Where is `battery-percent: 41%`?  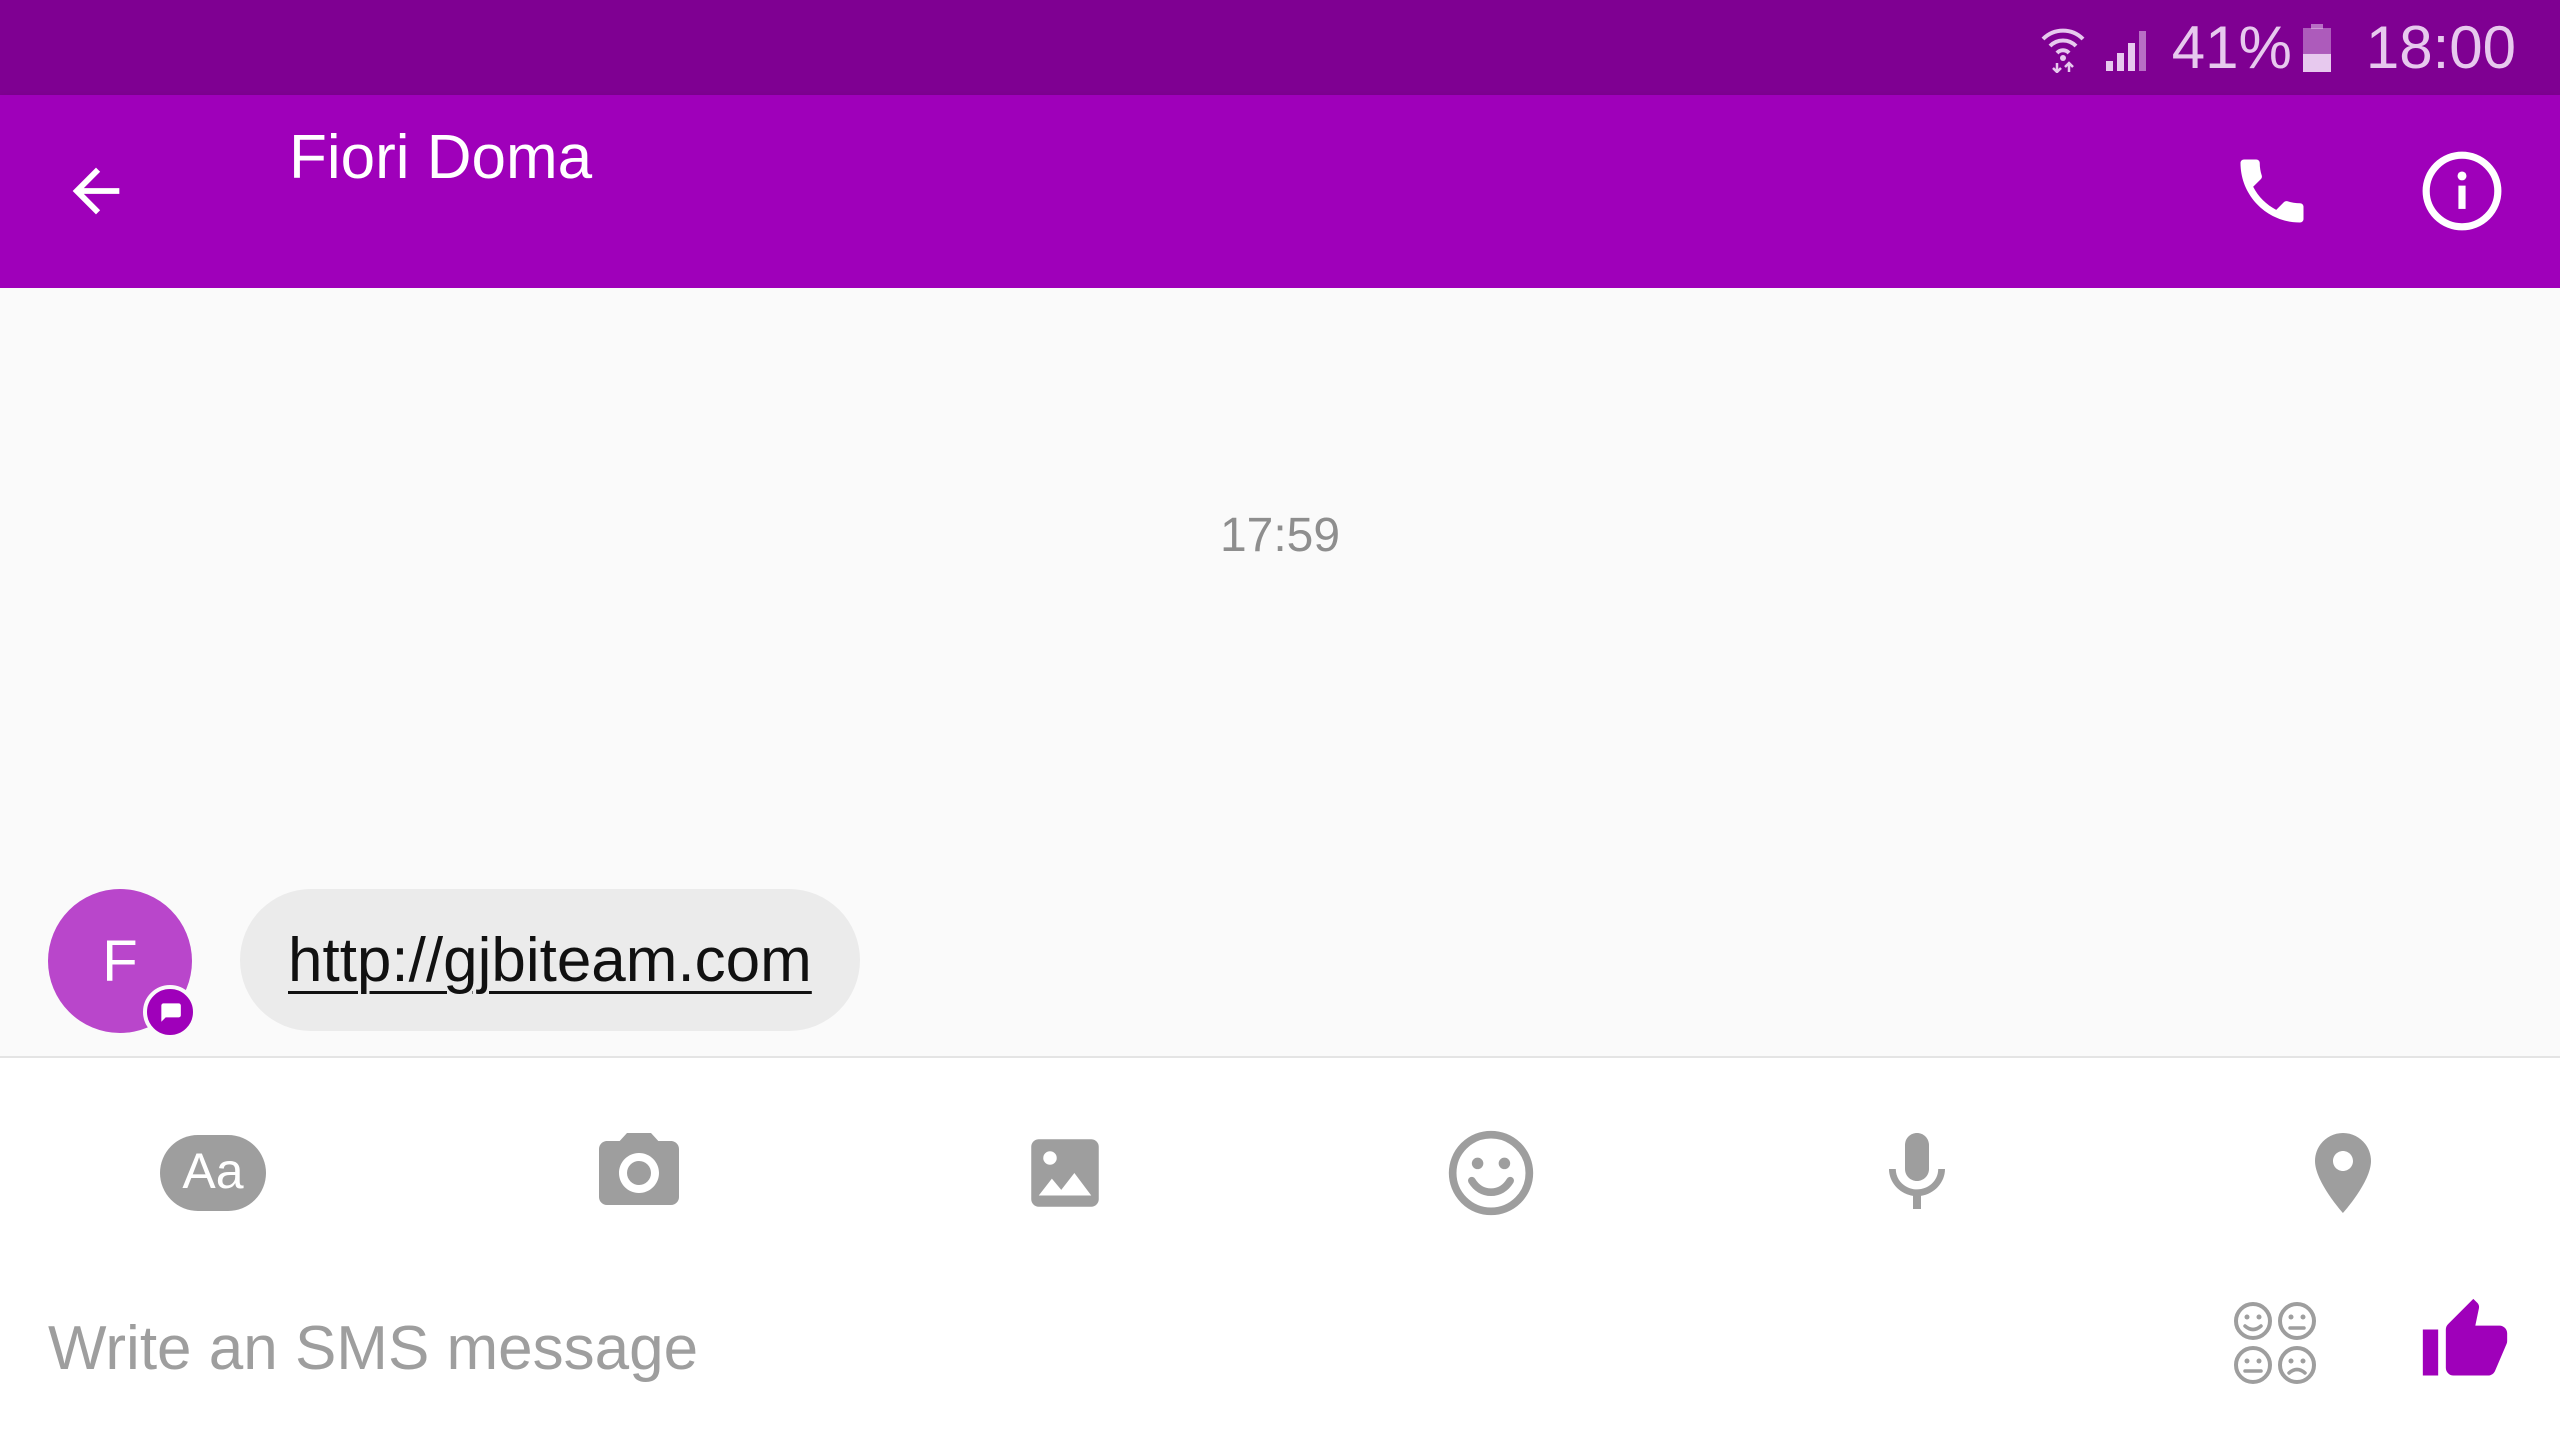
battery-percent: 41% is located at coordinates (2231, 47).